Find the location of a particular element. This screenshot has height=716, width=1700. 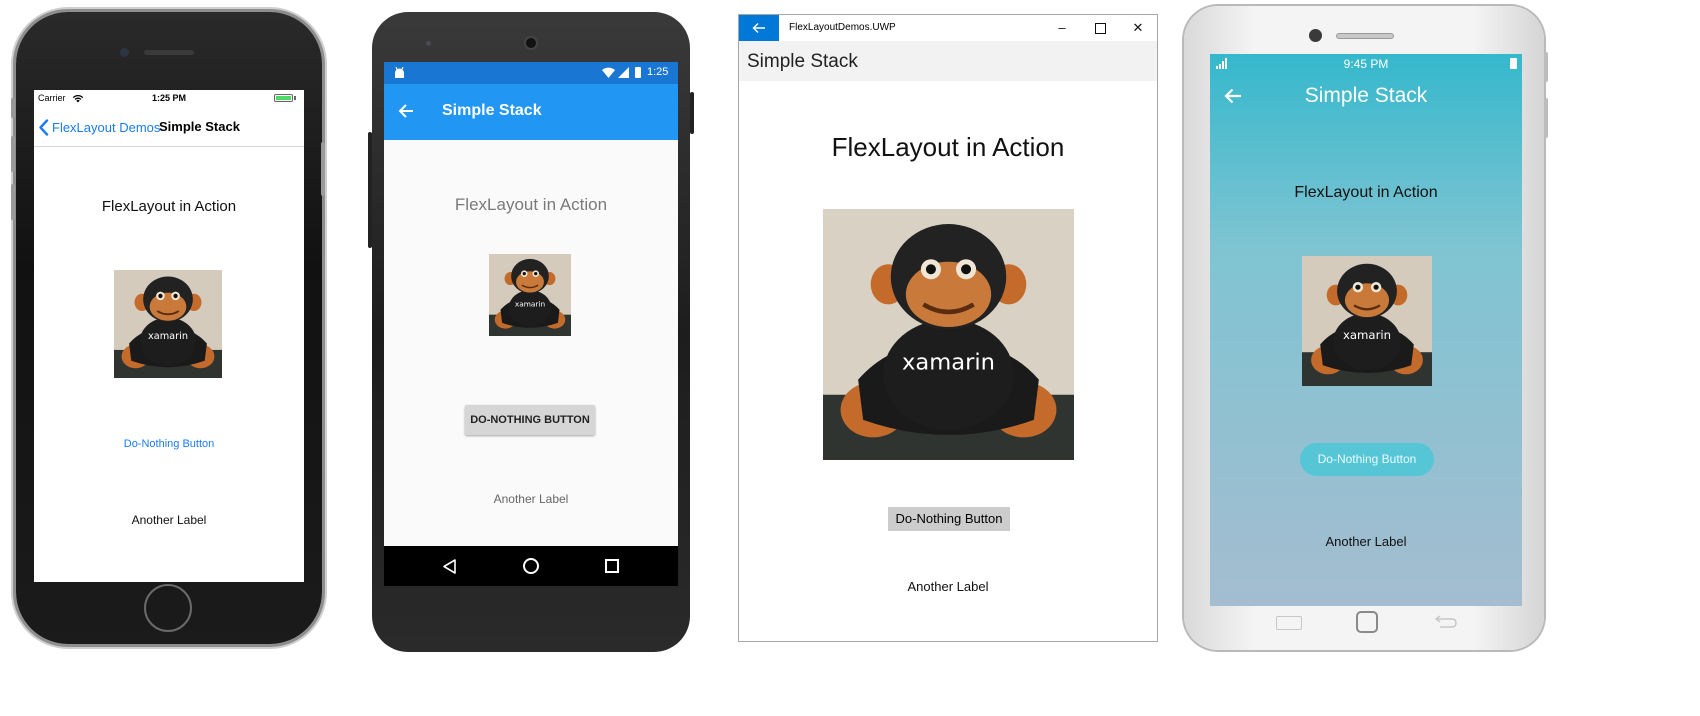

status-bar: 1:25 is located at coordinates (531, 73).